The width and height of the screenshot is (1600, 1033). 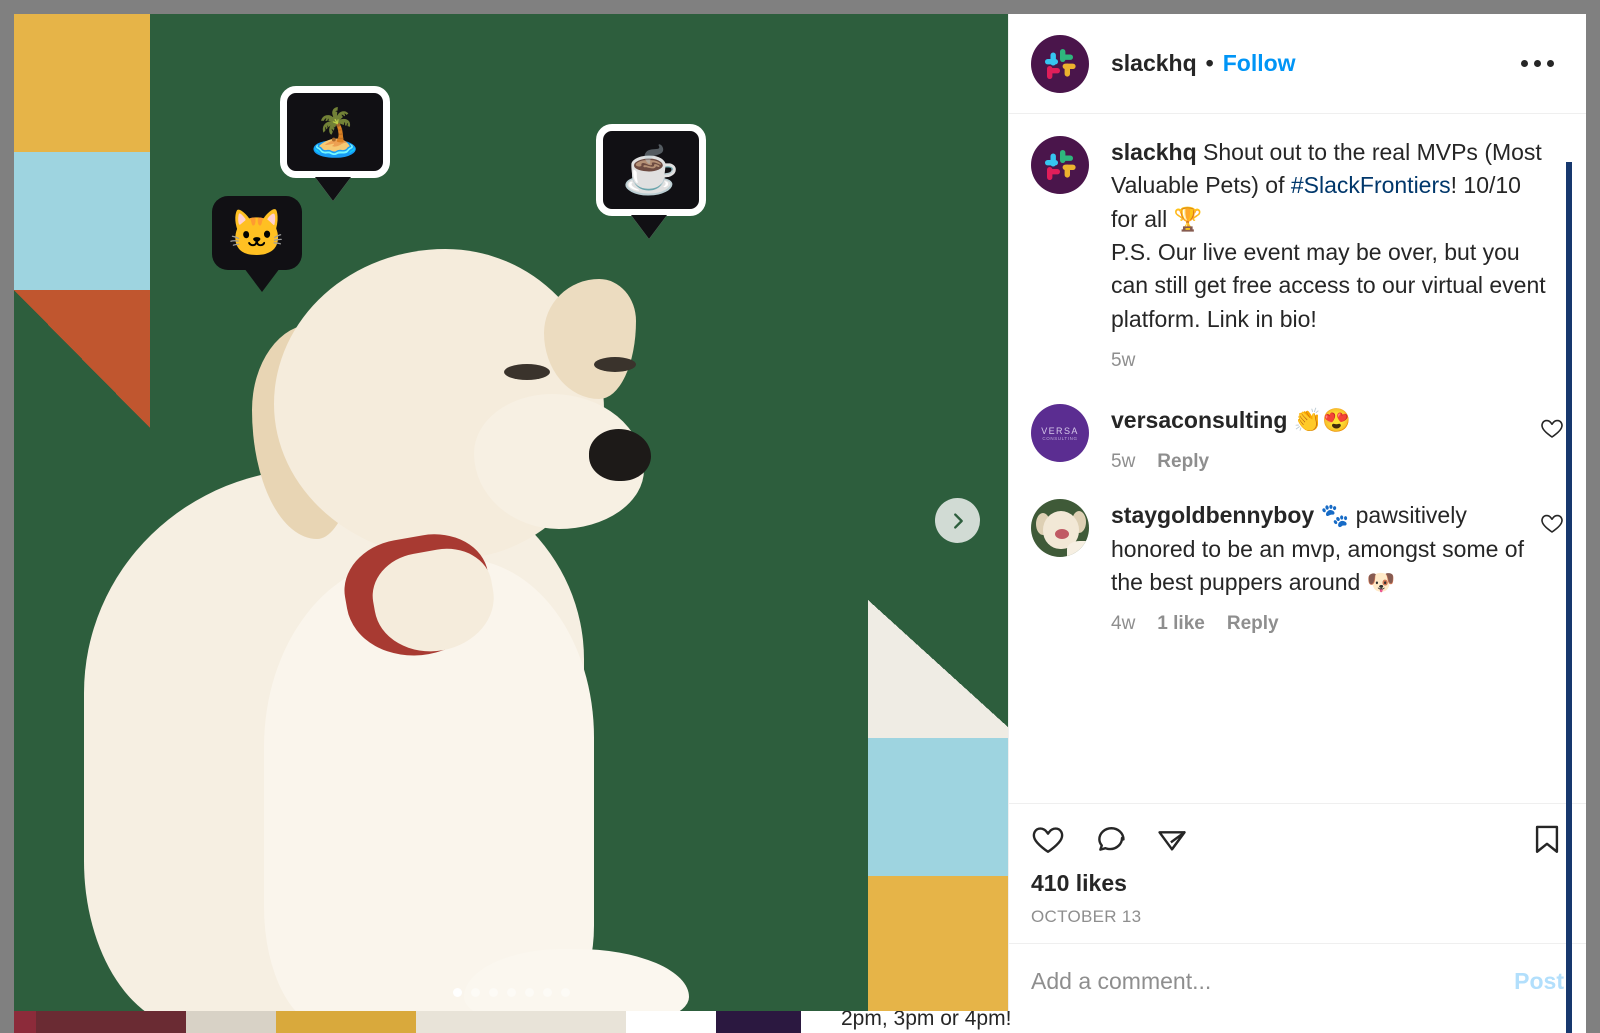 What do you see at coordinates (1203, 63) in the screenshot?
I see `header-names: slackhq • Follow` at bounding box center [1203, 63].